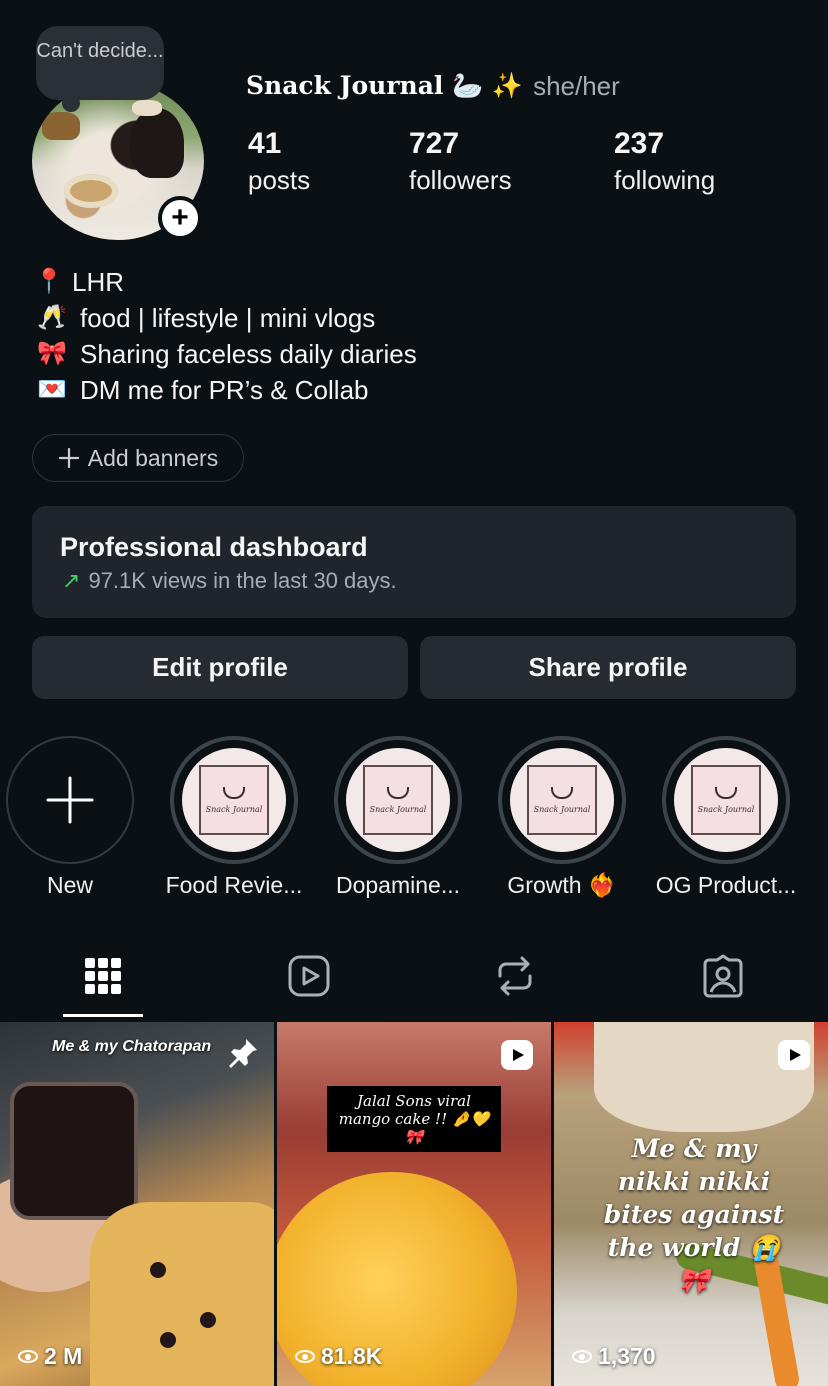 This screenshot has height=1386, width=828. What do you see at coordinates (414, 1119) in the screenshot?
I see `post-caption: Jalal Sons viral mango cake !! 🤌💛🎀` at bounding box center [414, 1119].